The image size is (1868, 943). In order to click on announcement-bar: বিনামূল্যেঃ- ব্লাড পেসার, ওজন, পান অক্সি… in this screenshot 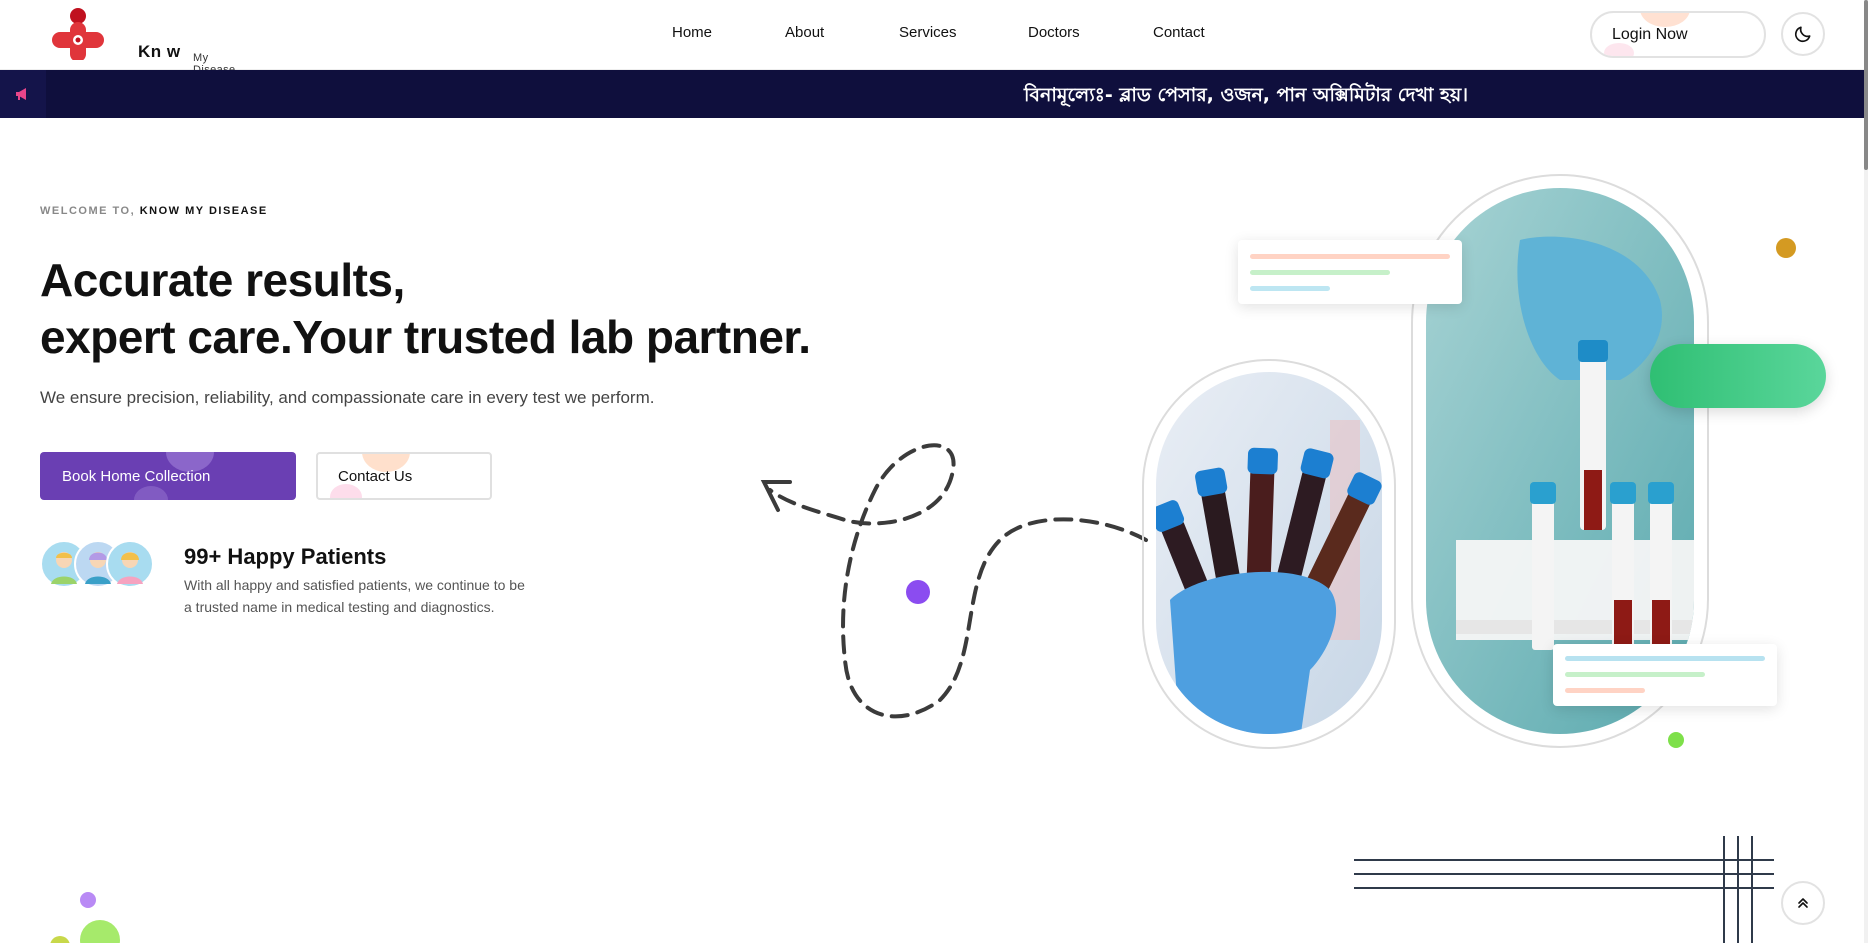, I will do `click(932, 94)`.